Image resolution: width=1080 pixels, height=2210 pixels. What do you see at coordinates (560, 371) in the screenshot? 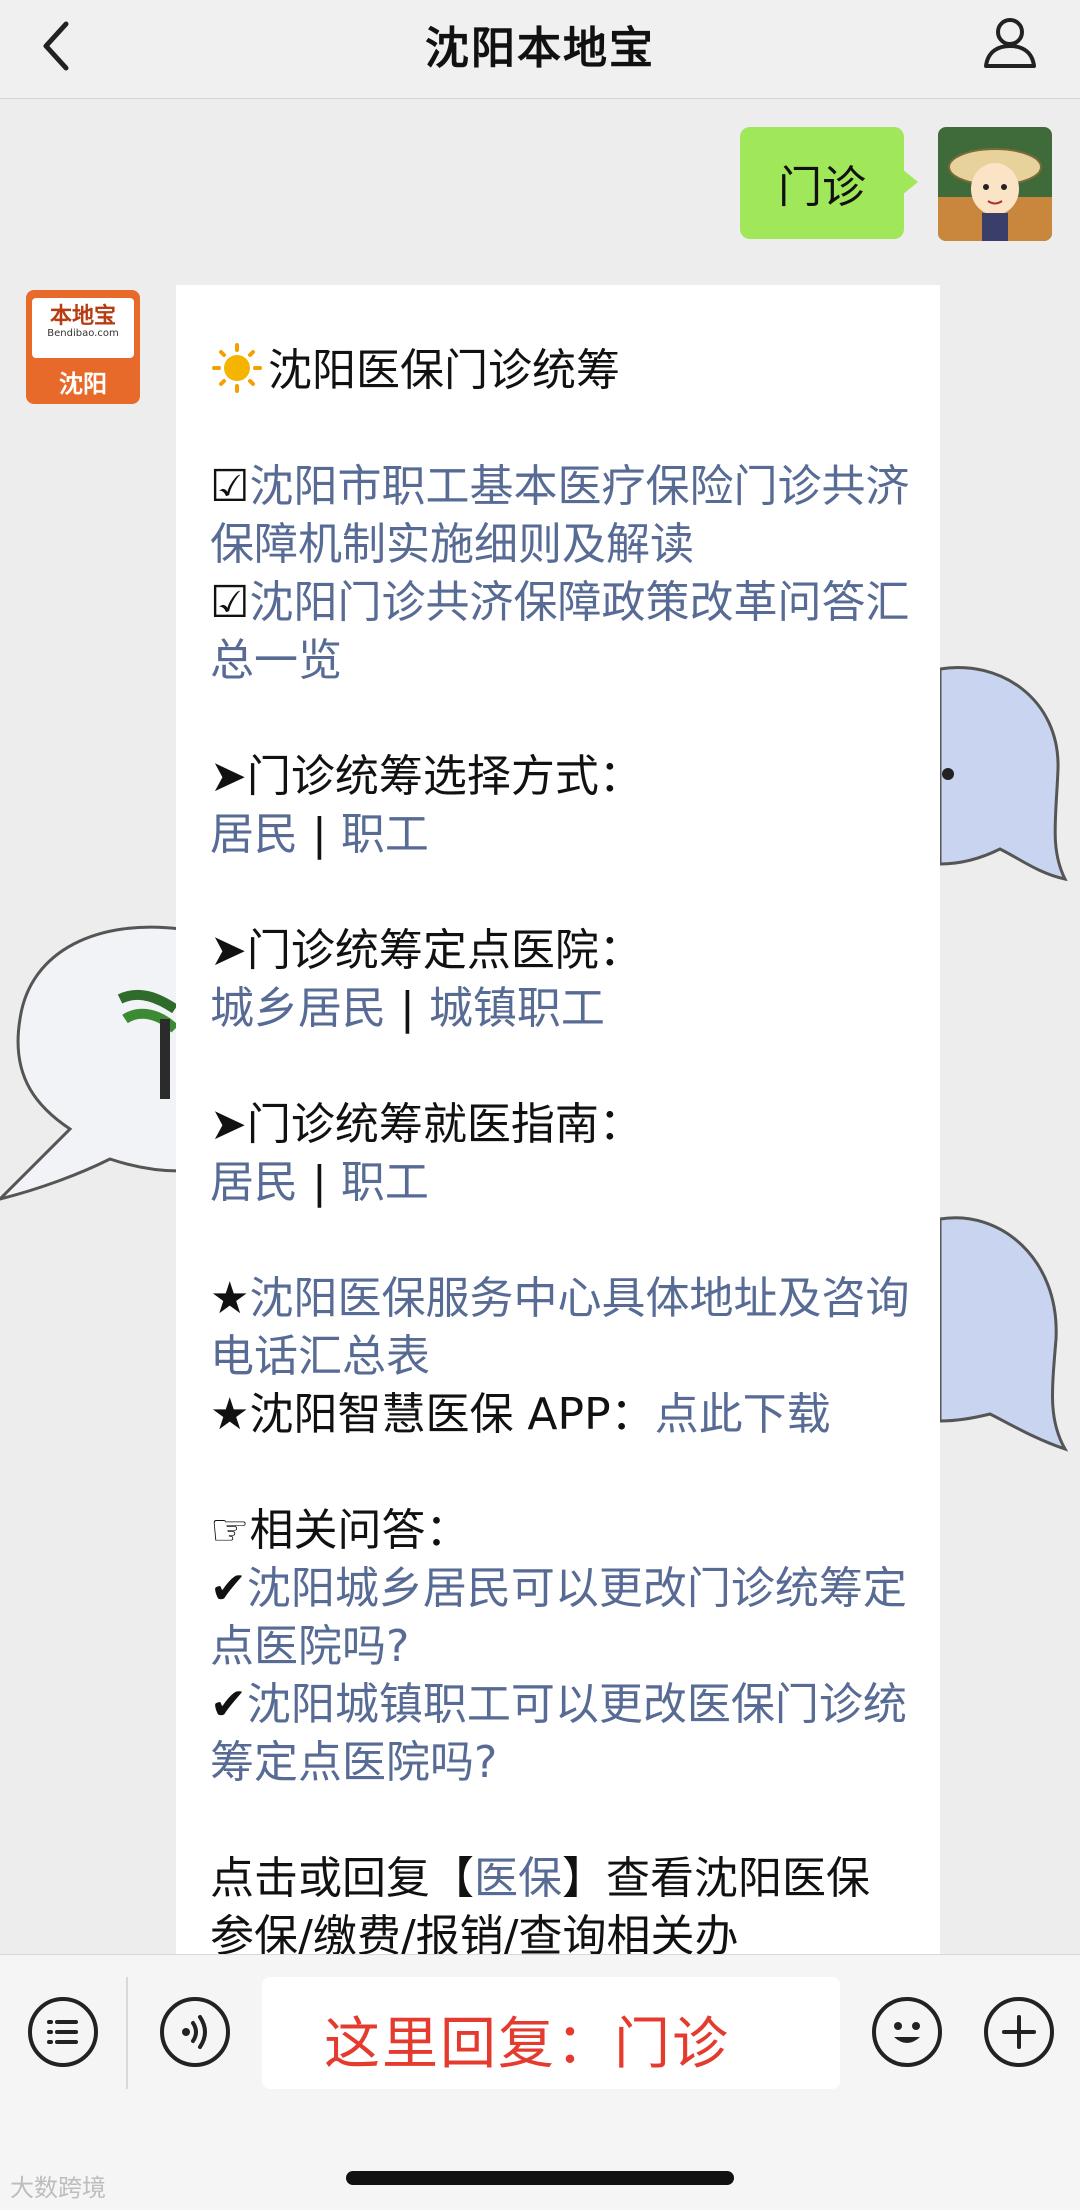
I see `article-heading: 沈阳医保门诊统筹` at bounding box center [560, 371].